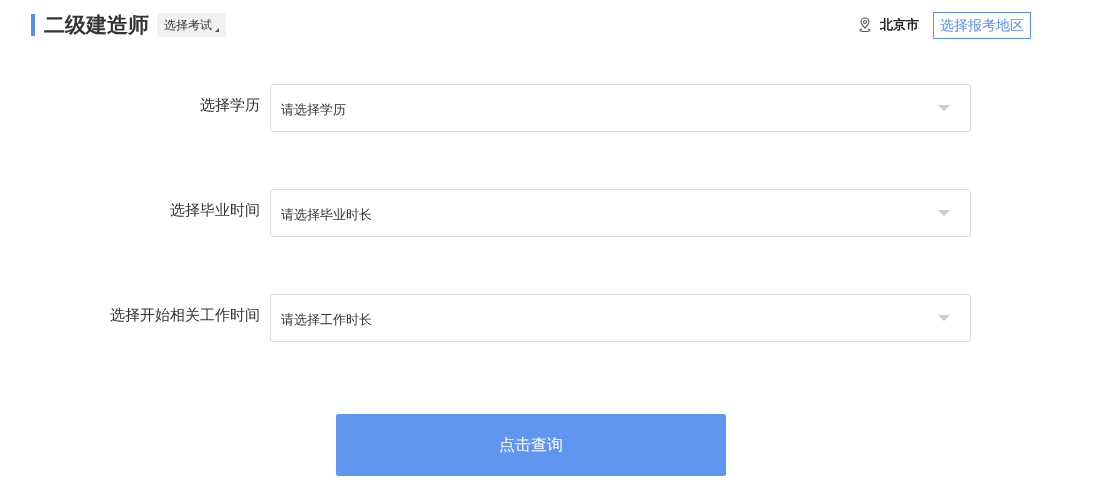 This screenshot has height=482, width=1106. What do you see at coordinates (96, 25) in the screenshot?
I see `page-title: 二级建造师` at bounding box center [96, 25].